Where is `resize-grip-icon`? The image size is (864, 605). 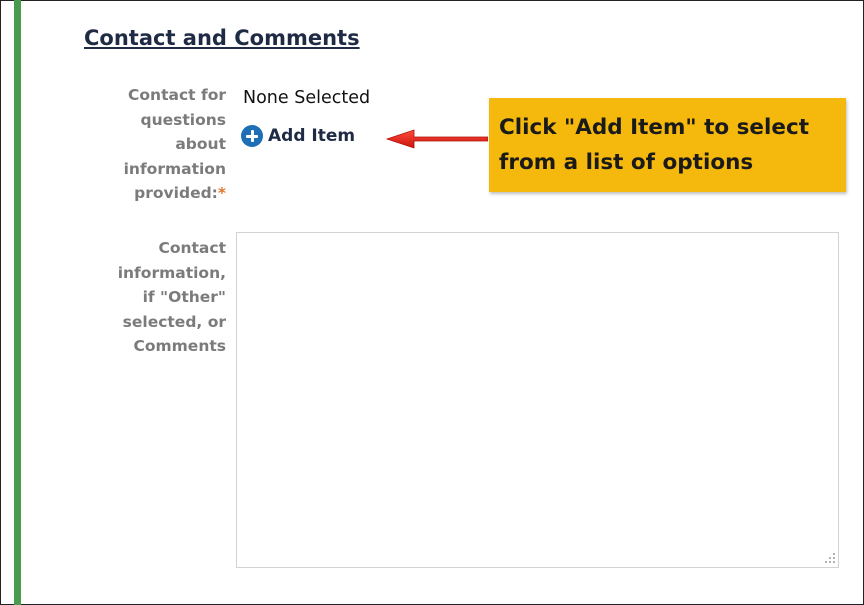
resize-grip-icon is located at coordinates (829, 557).